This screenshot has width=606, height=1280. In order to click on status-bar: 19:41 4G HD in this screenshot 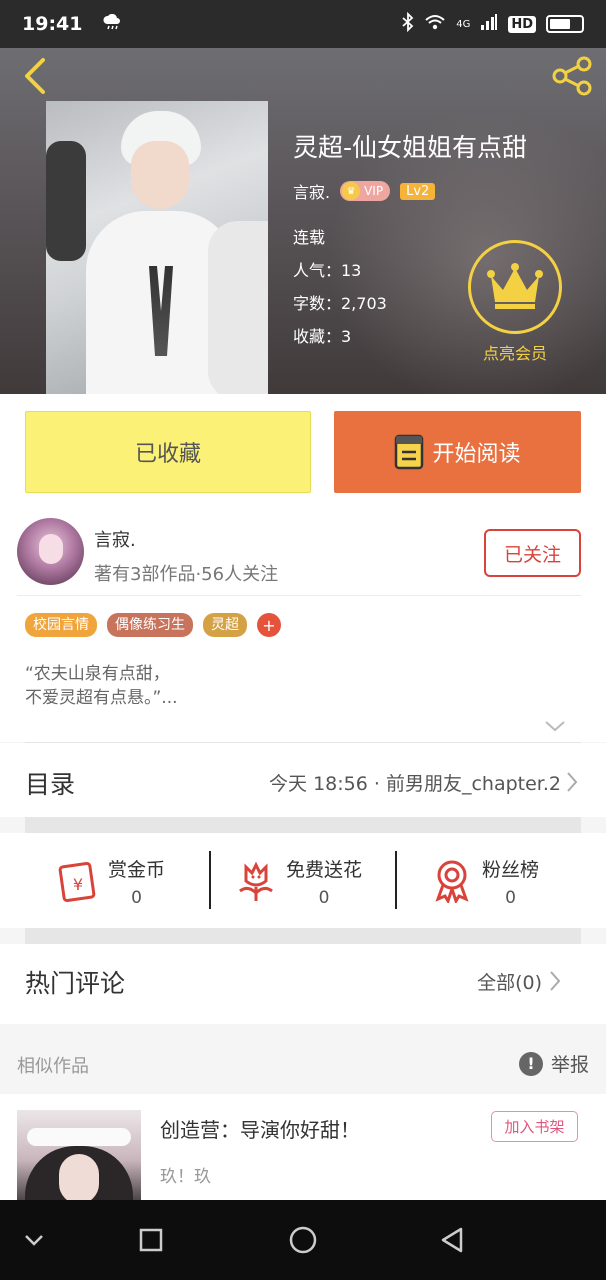, I will do `click(303, 24)`.